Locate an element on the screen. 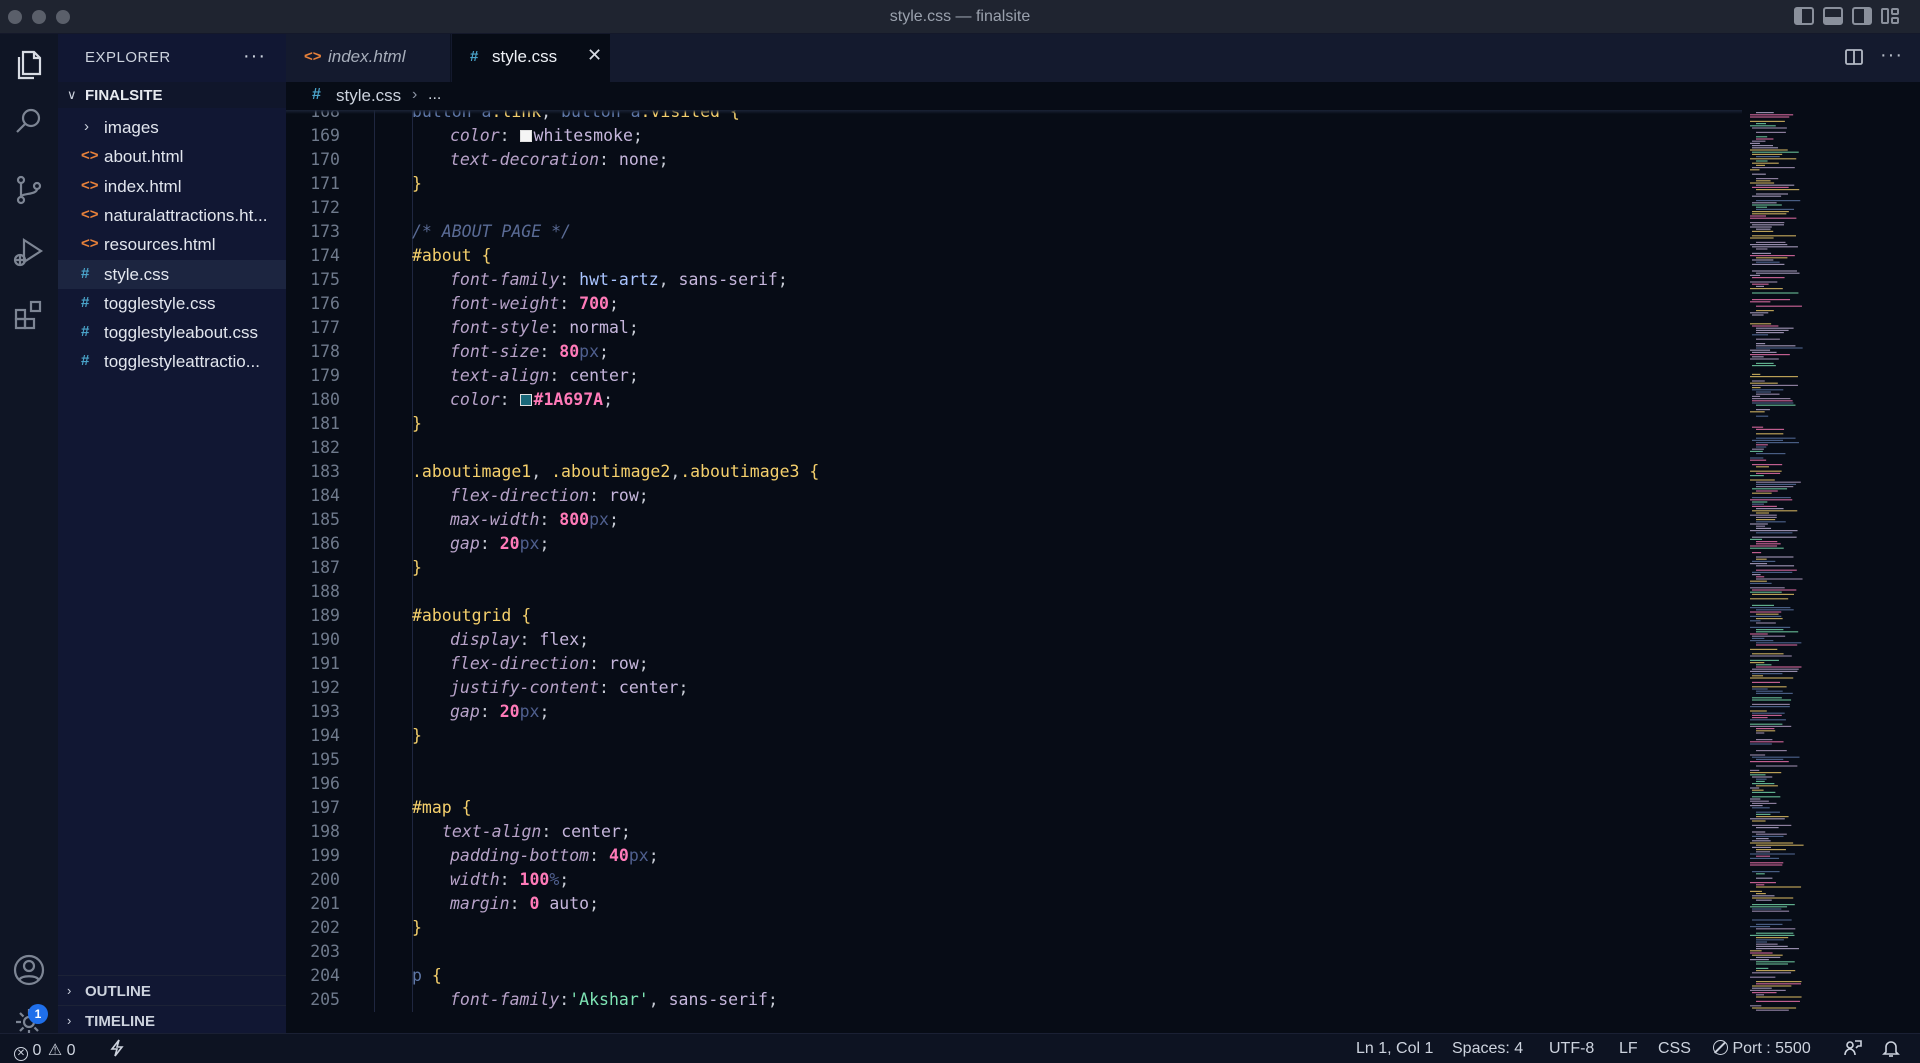 This screenshot has width=1920, height=1063. minimap-canvas is located at coordinates (1777, 561).